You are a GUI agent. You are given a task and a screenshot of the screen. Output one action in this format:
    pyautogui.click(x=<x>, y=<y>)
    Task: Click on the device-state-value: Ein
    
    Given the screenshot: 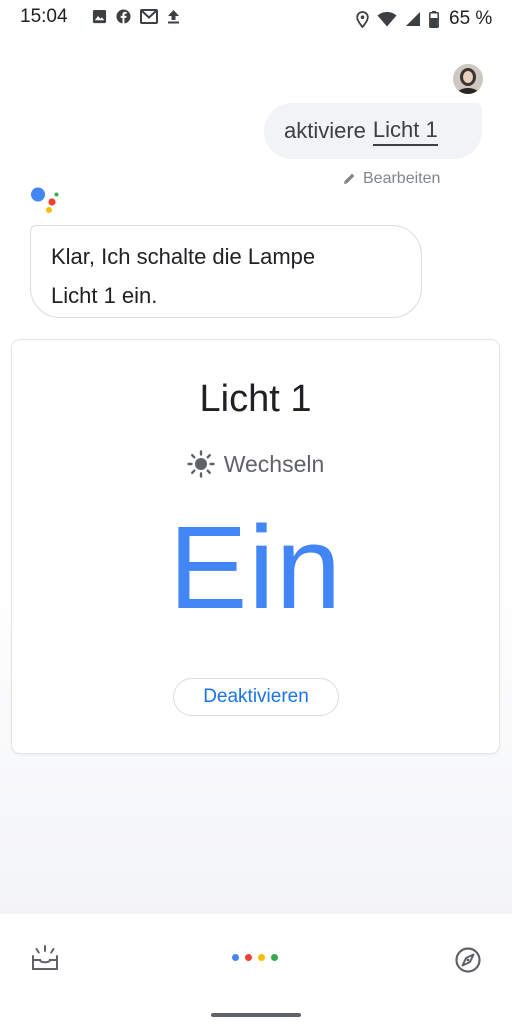 What is the action you would take?
    pyautogui.click(x=255, y=568)
    